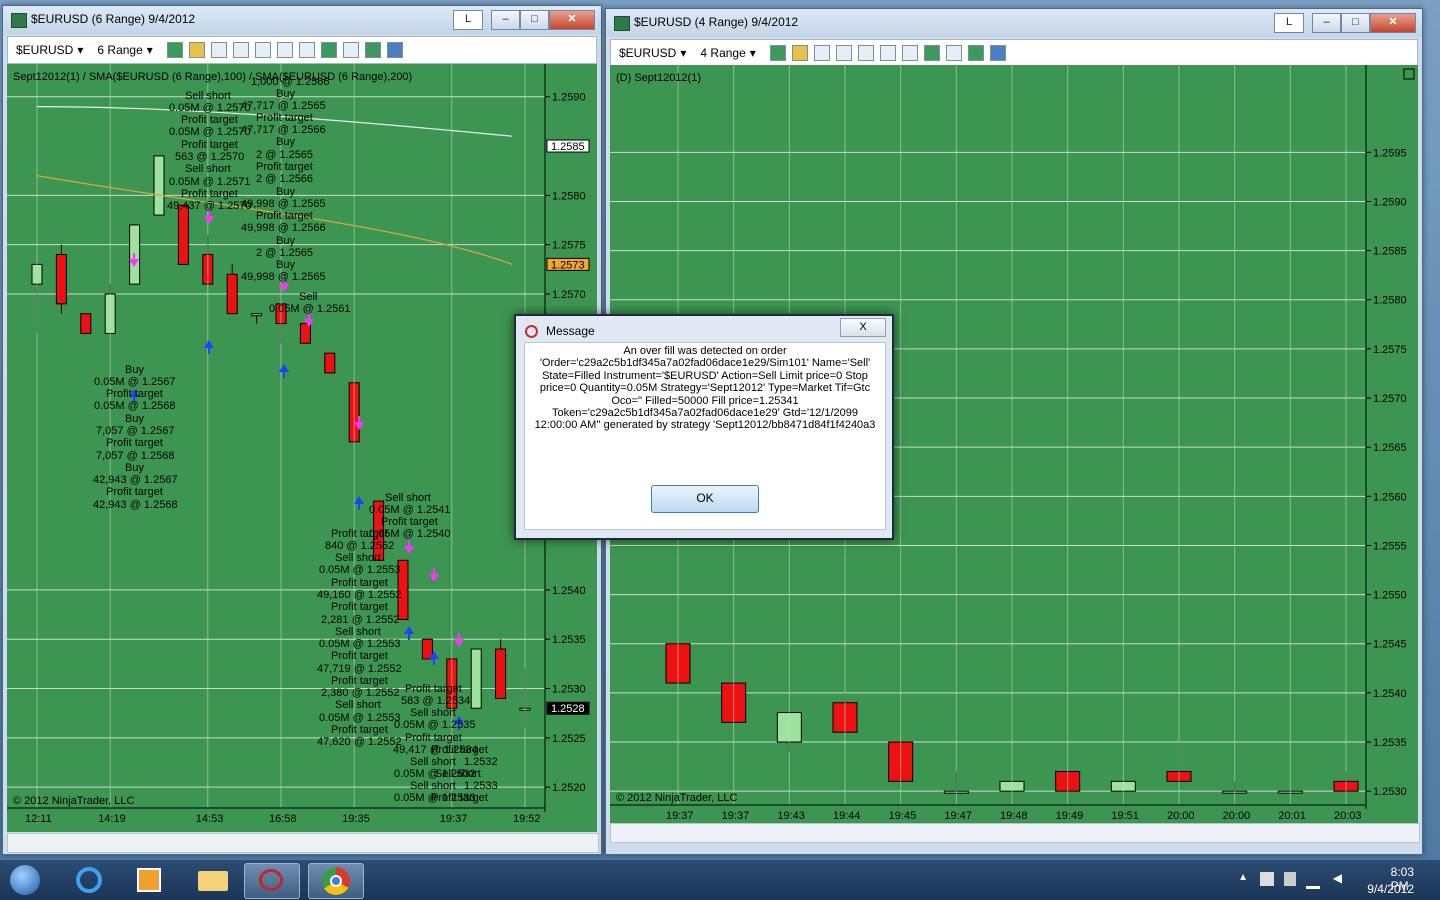  Describe the element at coordinates (705, 499) in the screenshot. I see `ok-button: OK` at that location.